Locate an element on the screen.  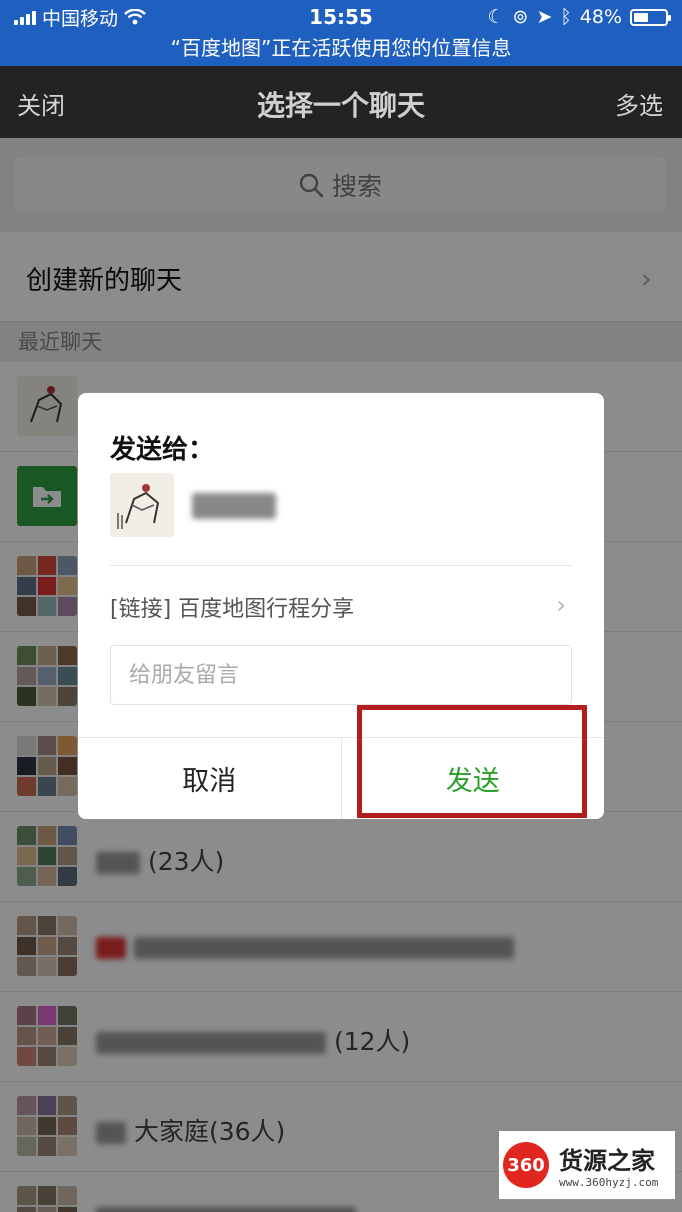
brand-url: www.360hyzj.com is located at coordinates (609, 1182).